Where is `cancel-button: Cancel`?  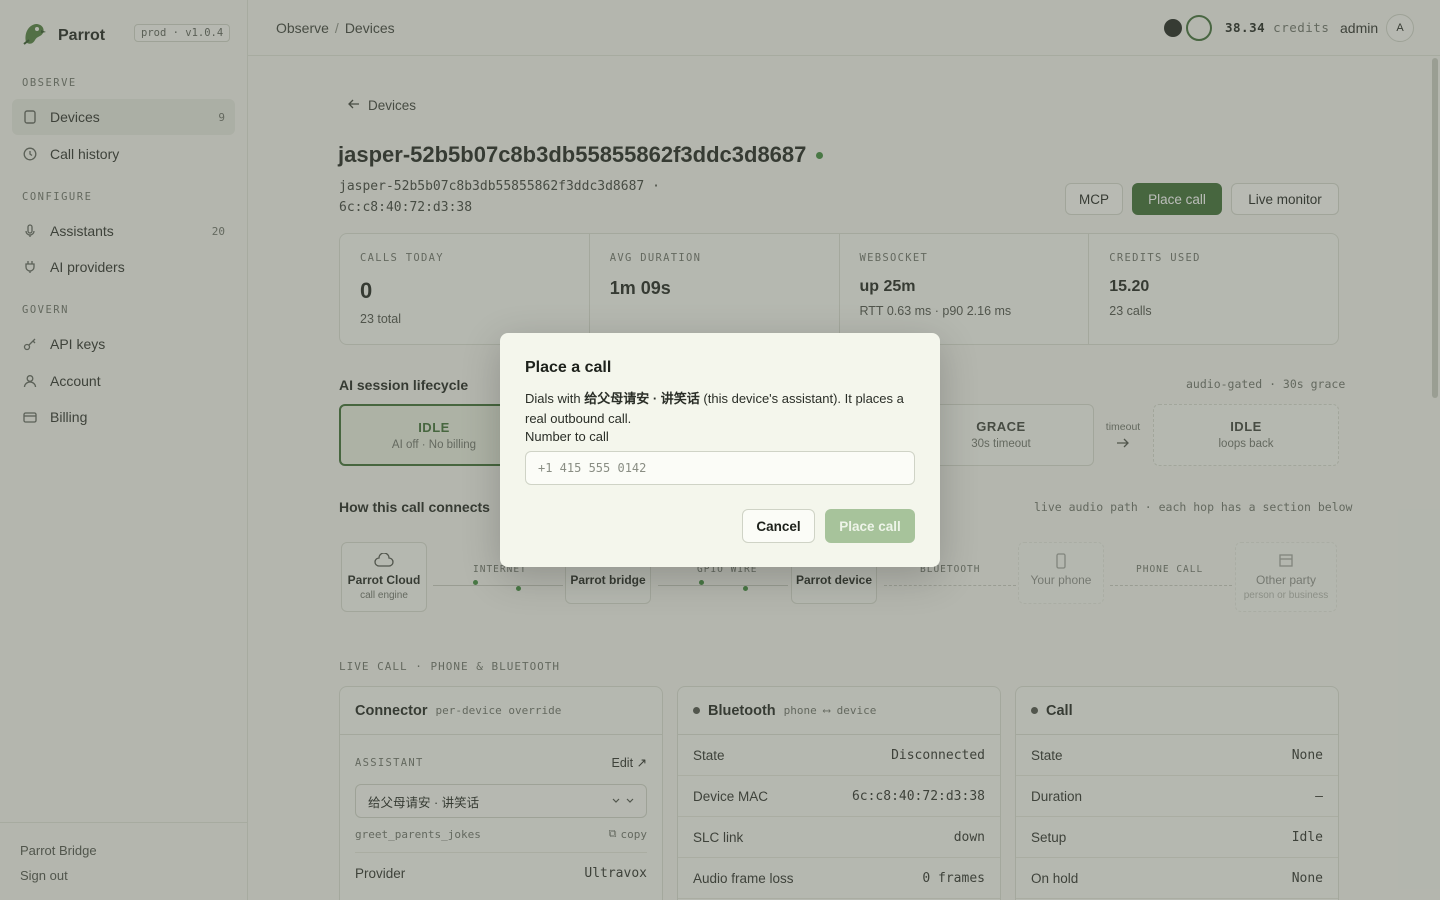 cancel-button: Cancel is located at coordinates (778, 526).